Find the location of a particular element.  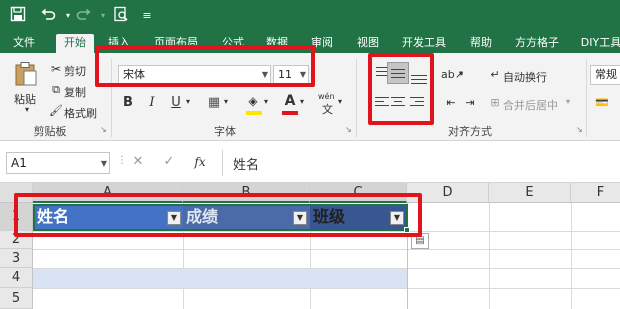

wrap-text-icon: ↵ is located at coordinates (495, 75).